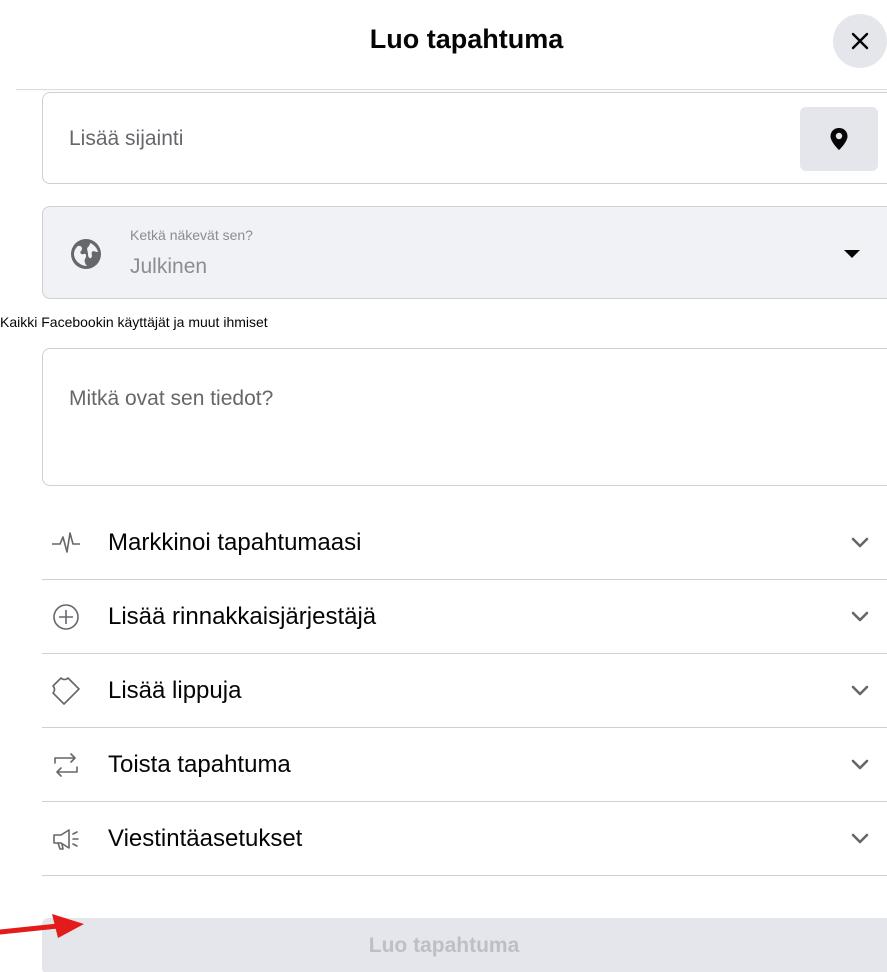 Image resolution: width=887 pixels, height=972 pixels. What do you see at coordinates (175, 690) in the screenshot?
I see `section-label: Lisää lippuja` at bounding box center [175, 690].